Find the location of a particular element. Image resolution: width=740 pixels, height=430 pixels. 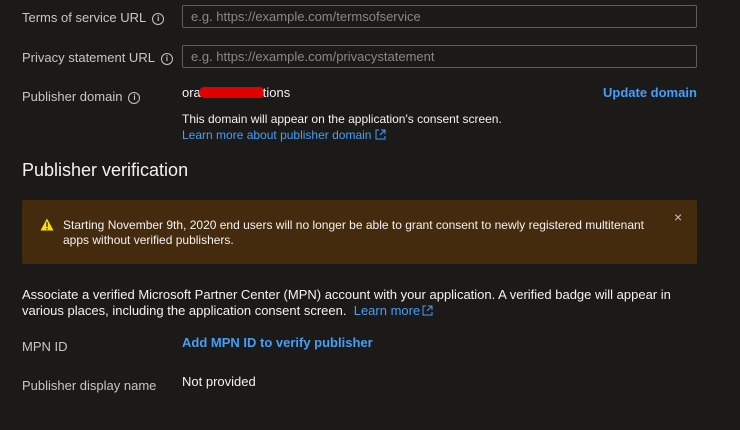

privacy-statement-label-text: Privacy statement URL is located at coordinates (88, 57).